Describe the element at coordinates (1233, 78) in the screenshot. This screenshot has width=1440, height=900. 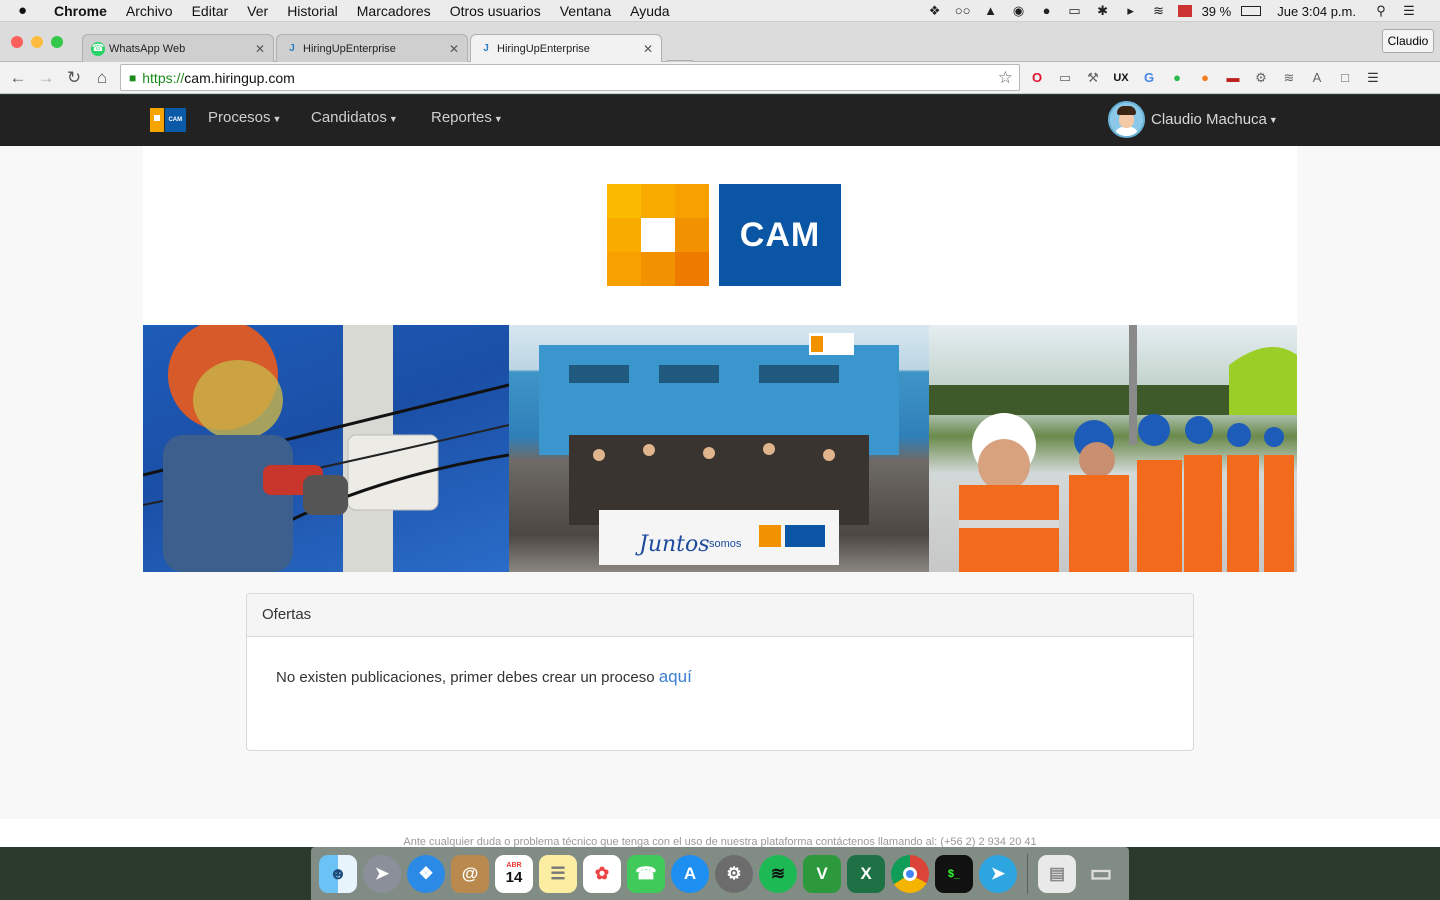
I see `mask-icon: ▬` at that location.